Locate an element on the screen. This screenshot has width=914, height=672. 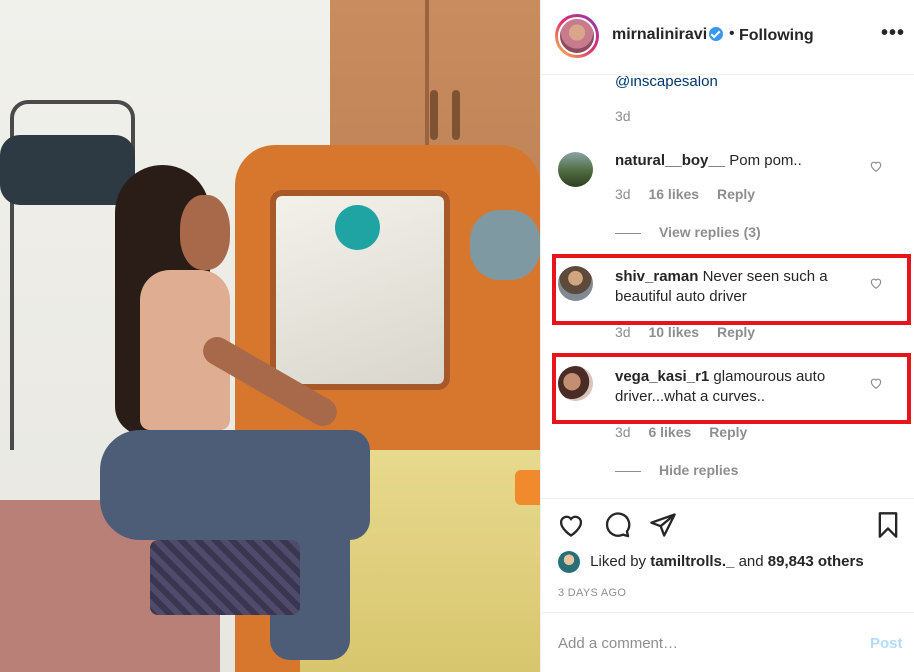
share-paper-plane-icon is located at coordinates (663, 525).